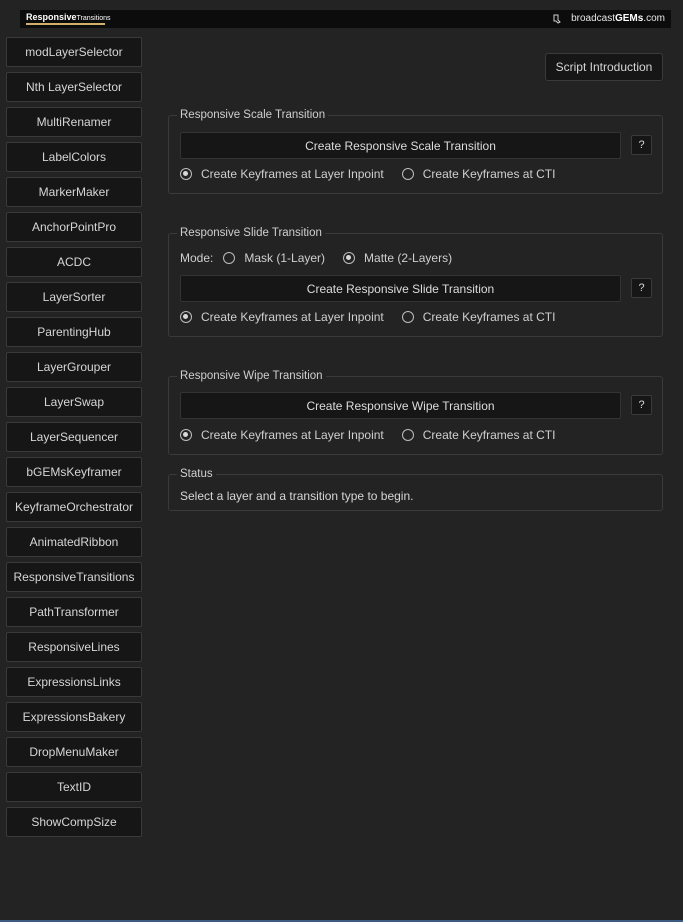 This screenshot has width=683, height=922. What do you see at coordinates (253, 115) in the screenshot?
I see `panel-title: Responsive Scale Transition` at bounding box center [253, 115].